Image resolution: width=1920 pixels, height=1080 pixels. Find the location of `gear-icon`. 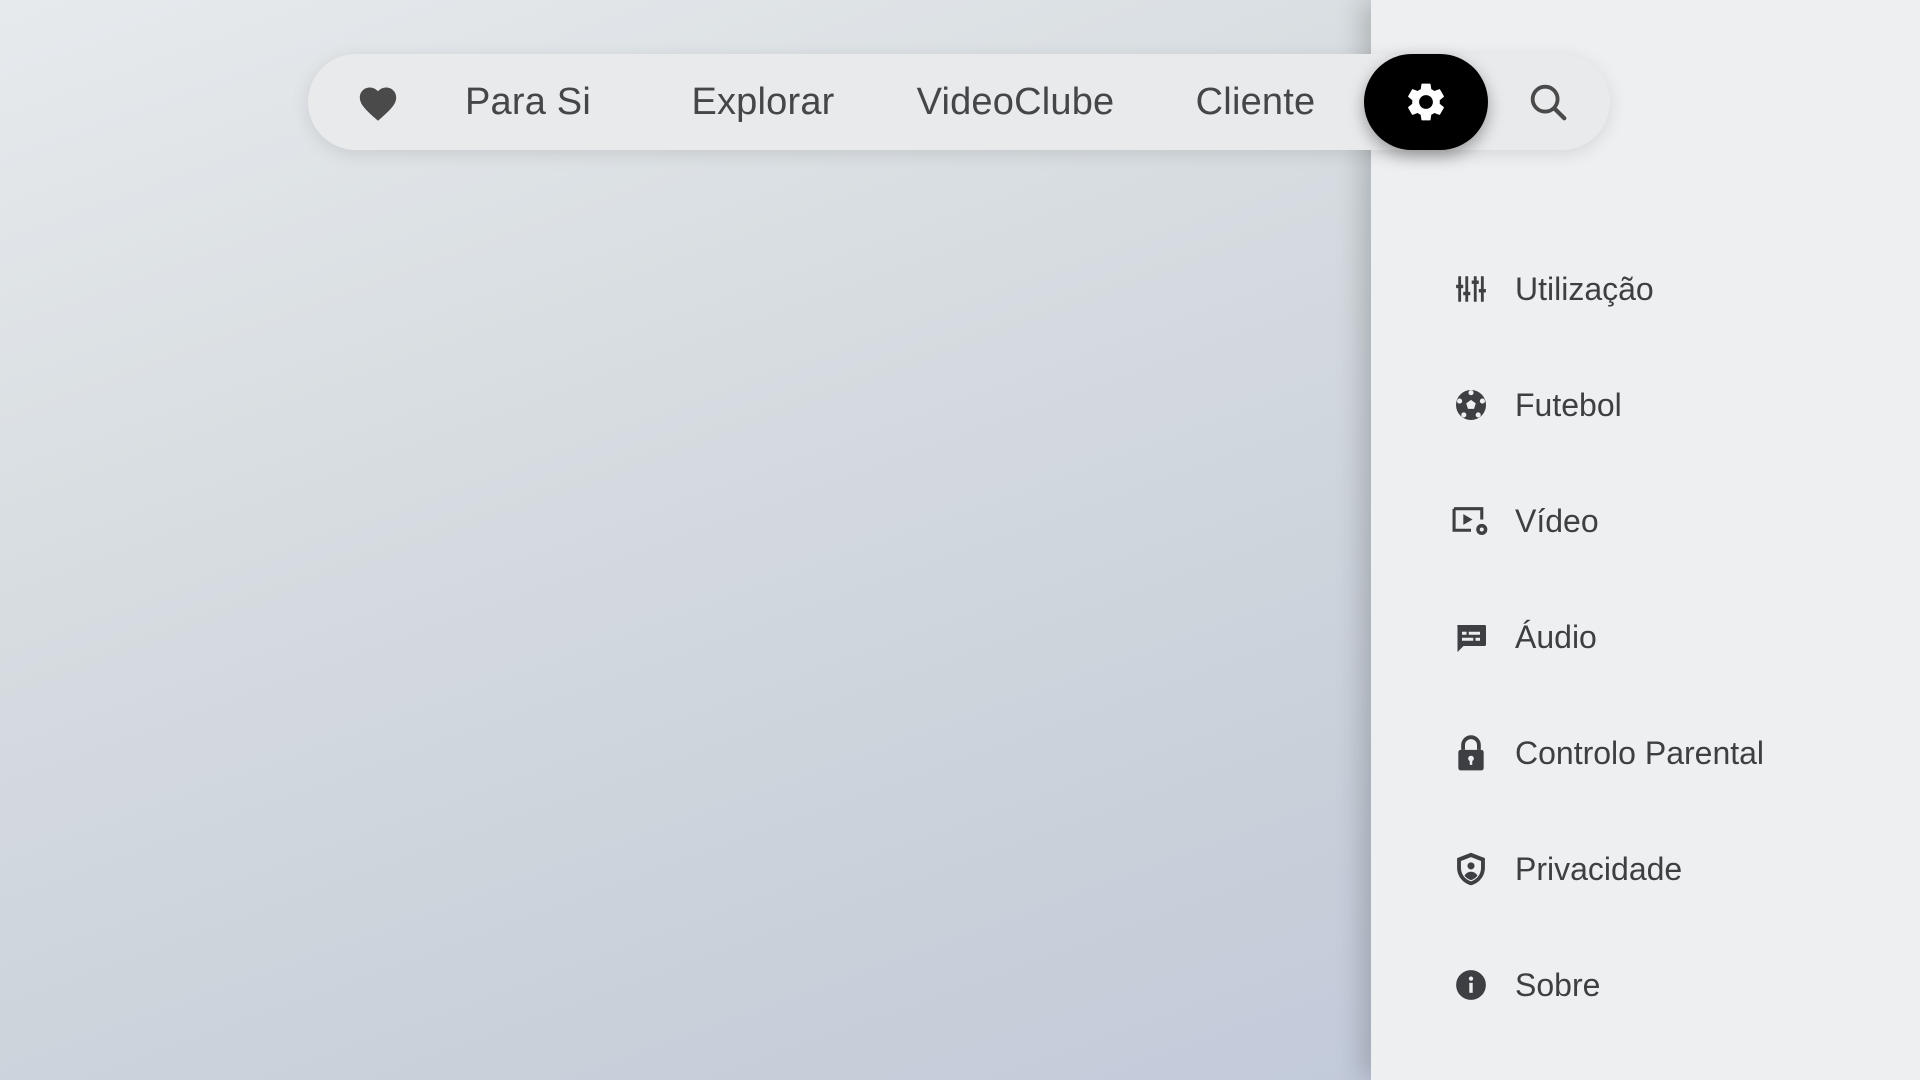

gear-icon is located at coordinates (1426, 102).